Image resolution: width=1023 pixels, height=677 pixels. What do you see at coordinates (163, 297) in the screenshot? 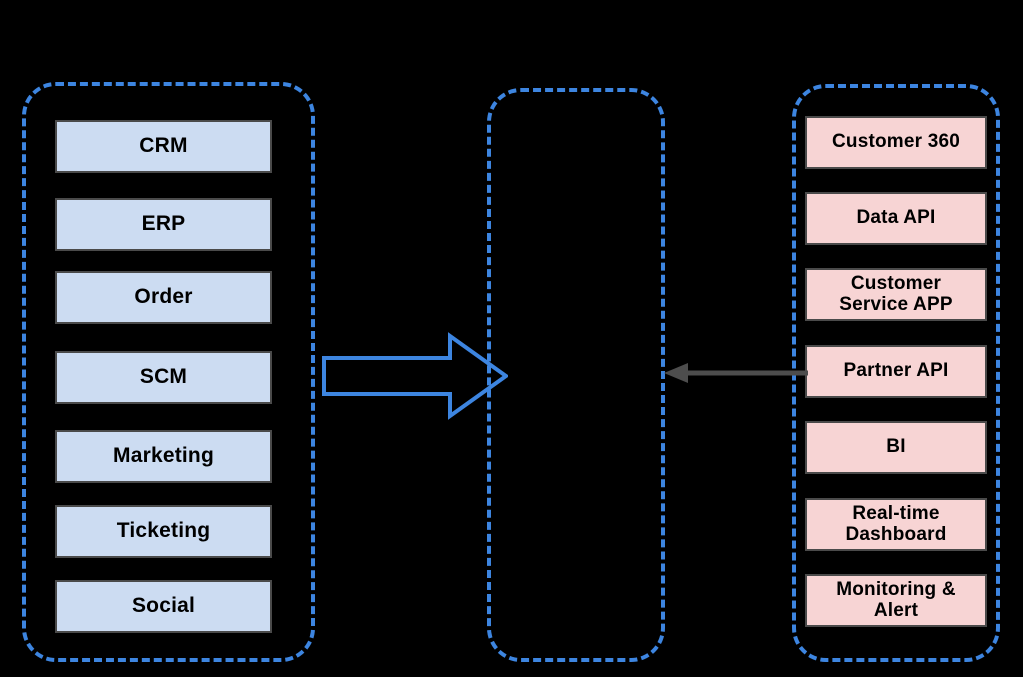
I see `source-box-order: Order` at bounding box center [163, 297].